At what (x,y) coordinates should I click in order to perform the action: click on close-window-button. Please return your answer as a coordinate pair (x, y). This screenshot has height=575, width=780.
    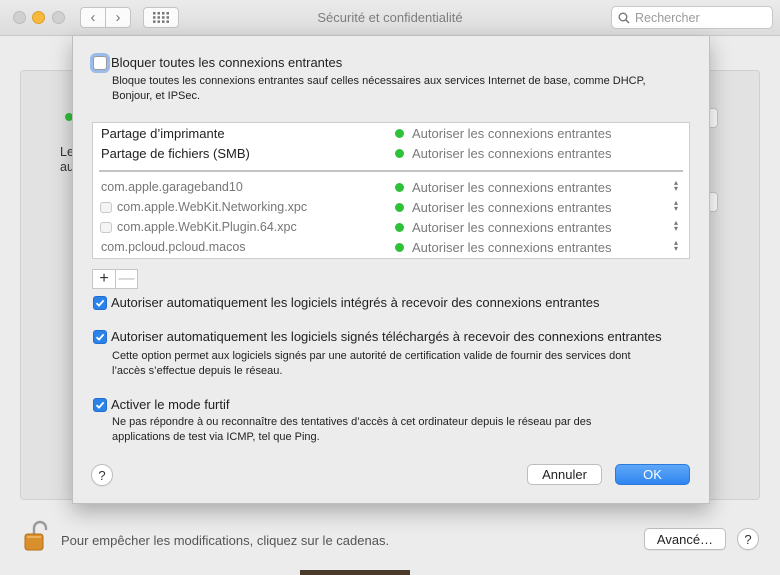
    Looking at the image, I should click on (19, 17).